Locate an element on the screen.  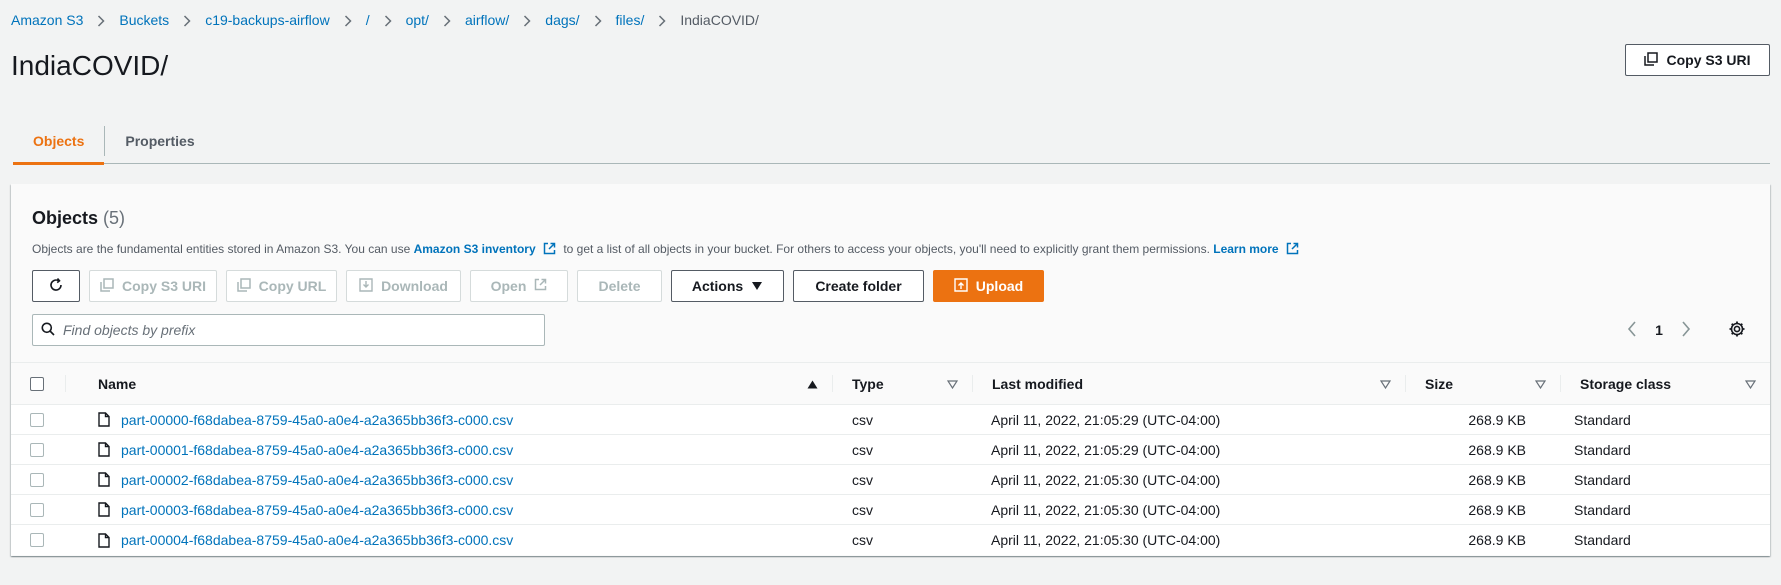
gear-icon is located at coordinates (1737, 330).